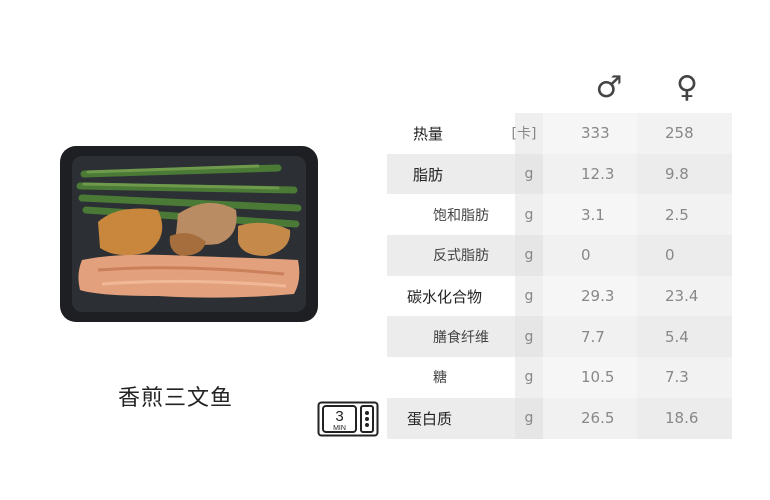 This screenshot has width=770, height=500. Describe the element at coordinates (461, 337) in the screenshot. I see `nutrient-name: 膳食纤维` at that location.